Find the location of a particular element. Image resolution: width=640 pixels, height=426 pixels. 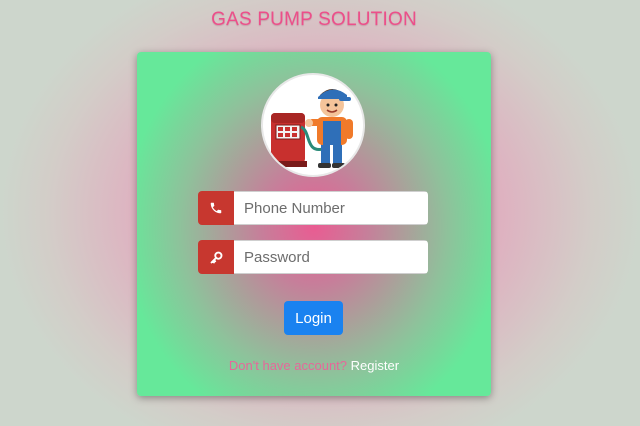

register-link: Register is located at coordinates (375, 365).